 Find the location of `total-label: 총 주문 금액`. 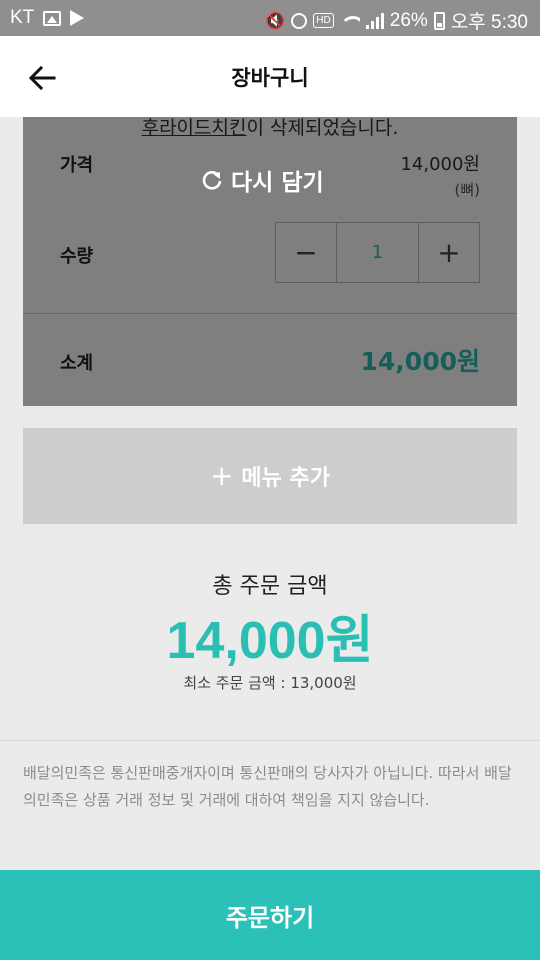

total-label: 총 주문 금액 is located at coordinates (270, 586).